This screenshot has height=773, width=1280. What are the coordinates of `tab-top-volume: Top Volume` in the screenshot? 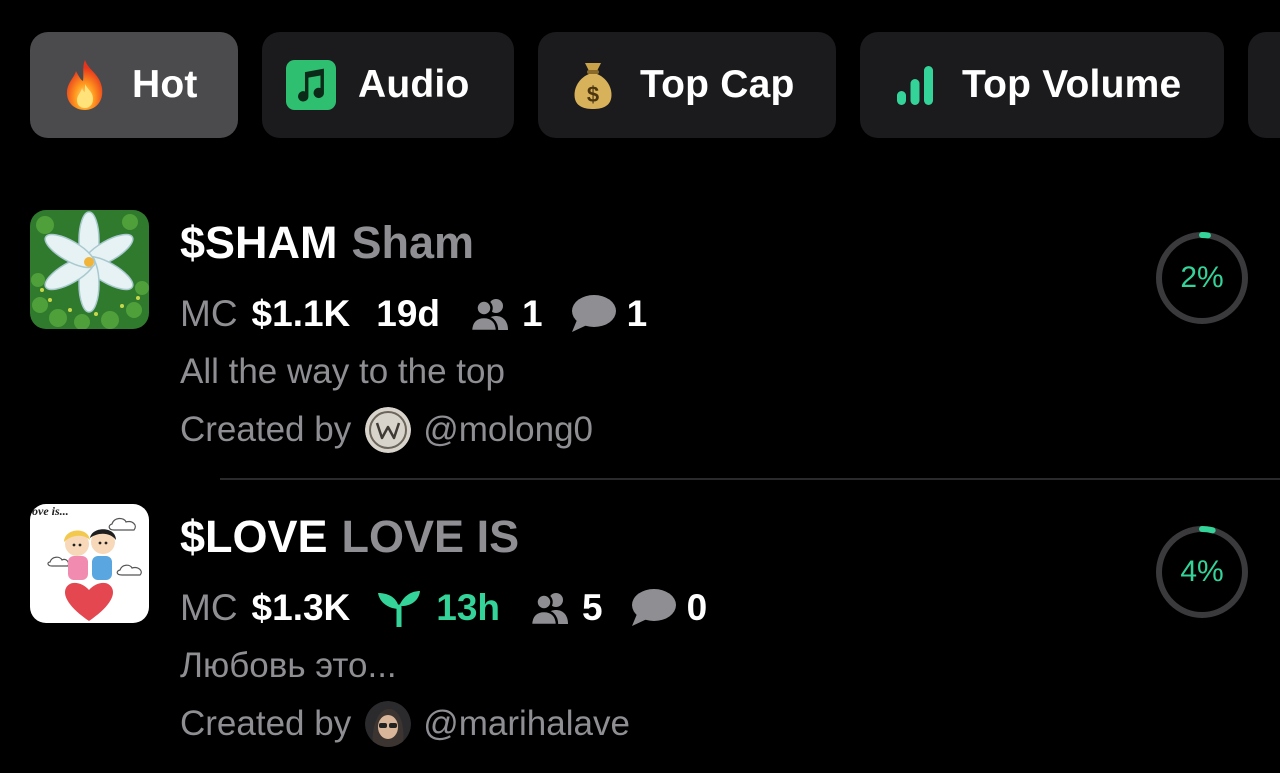 It's located at (1042, 85).